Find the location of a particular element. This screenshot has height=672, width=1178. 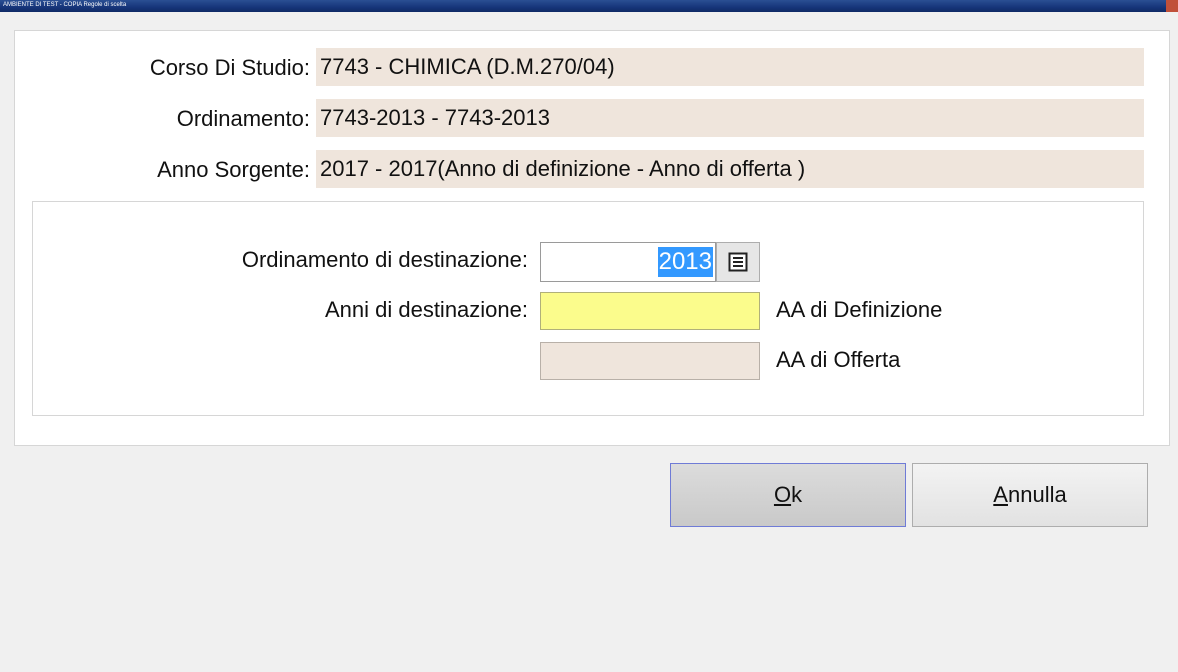

corso-value: 7743 - CHIMICA (D.M.270/04) is located at coordinates (730, 67).